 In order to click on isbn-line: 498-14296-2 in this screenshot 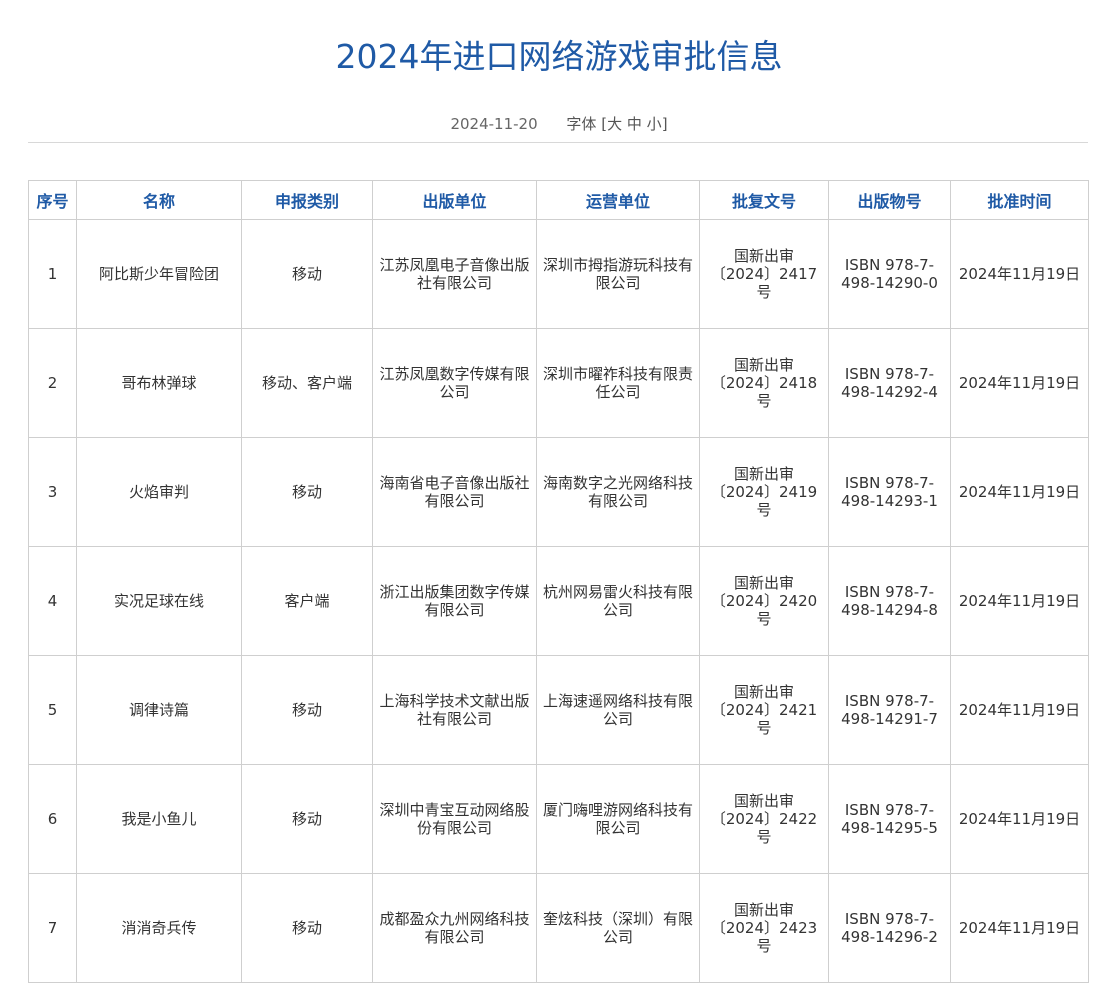, I will do `click(889, 937)`.